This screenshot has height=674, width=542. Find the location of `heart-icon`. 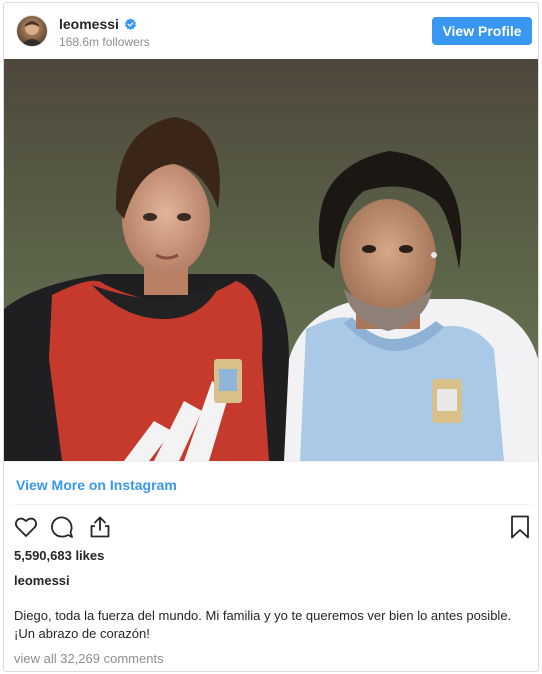

heart-icon is located at coordinates (26, 527).